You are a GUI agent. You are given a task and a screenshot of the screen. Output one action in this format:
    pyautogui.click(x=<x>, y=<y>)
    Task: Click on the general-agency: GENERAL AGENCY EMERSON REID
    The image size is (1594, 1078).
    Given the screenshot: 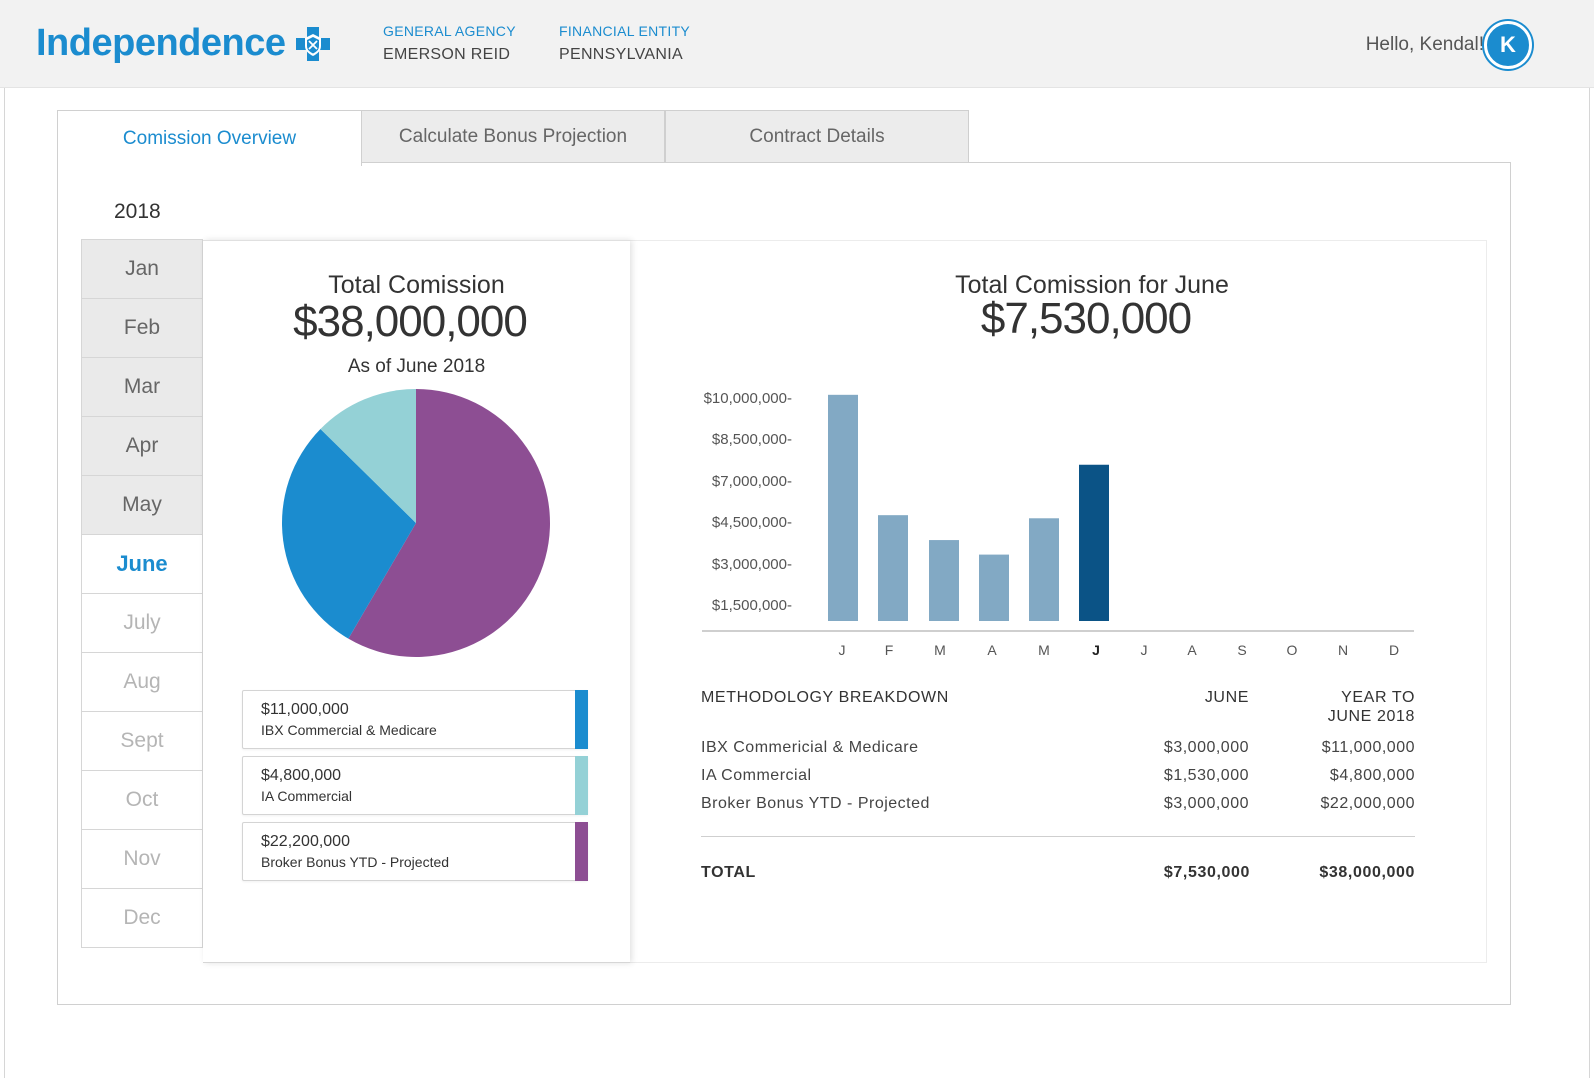 What is the action you would take?
    pyautogui.click(x=449, y=43)
    